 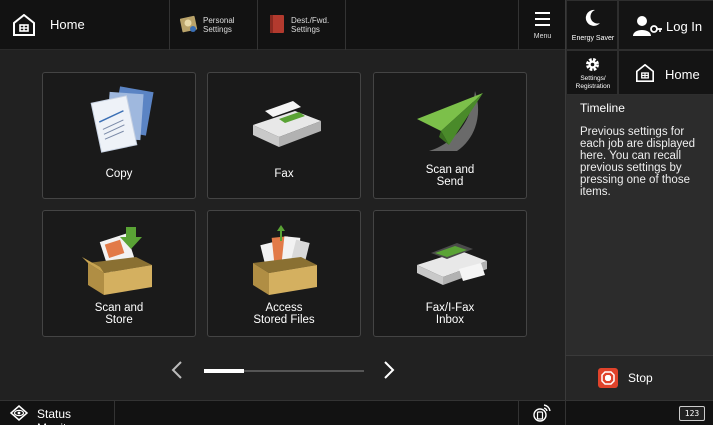 What do you see at coordinates (189, 24) in the screenshot?
I see `personal-settings-icon` at bounding box center [189, 24].